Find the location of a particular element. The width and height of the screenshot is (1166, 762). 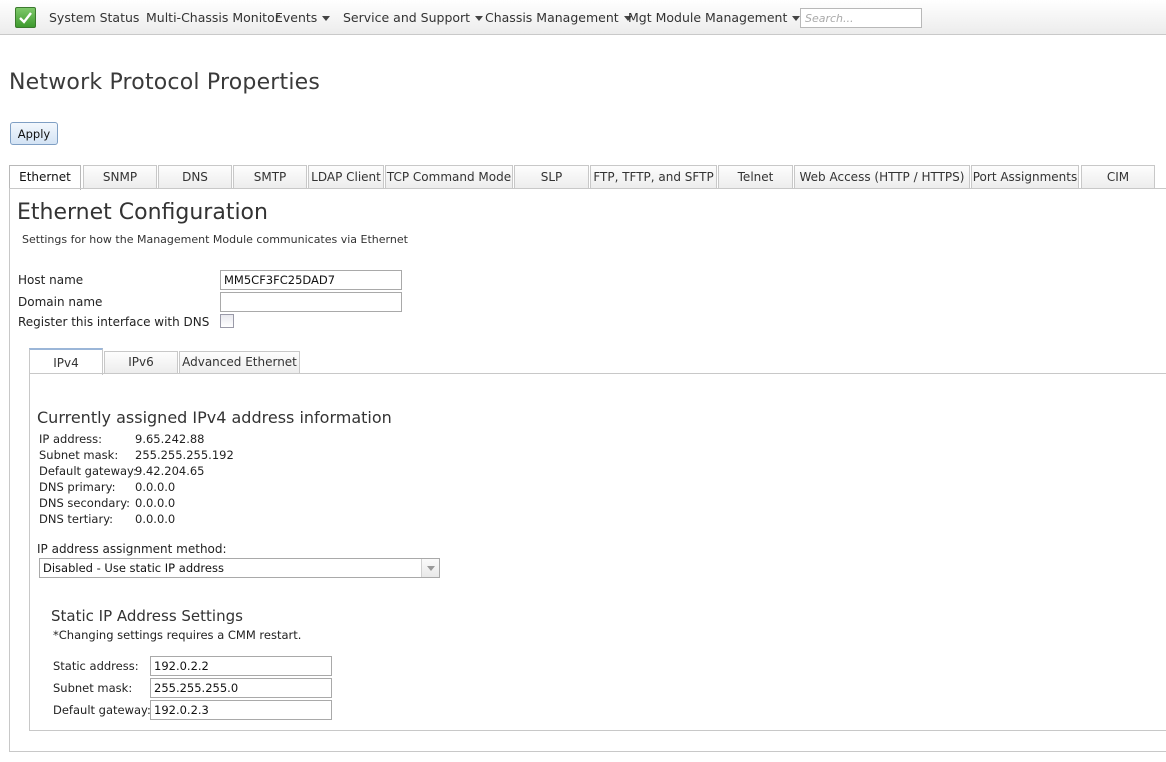

tab-dns: DNS is located at coordinates (195, 177).